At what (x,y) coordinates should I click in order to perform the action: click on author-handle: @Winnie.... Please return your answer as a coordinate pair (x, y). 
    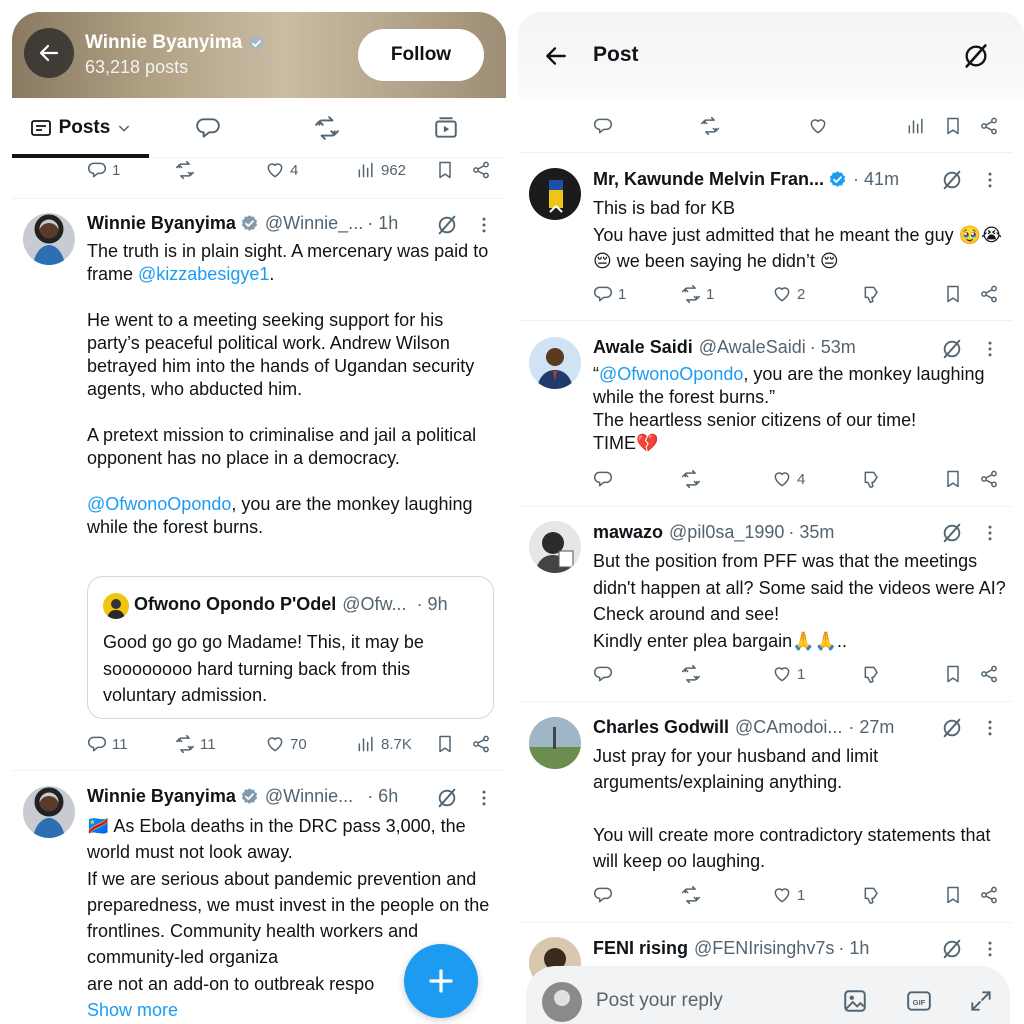
    Looking at the image, I should click on (309, 796).